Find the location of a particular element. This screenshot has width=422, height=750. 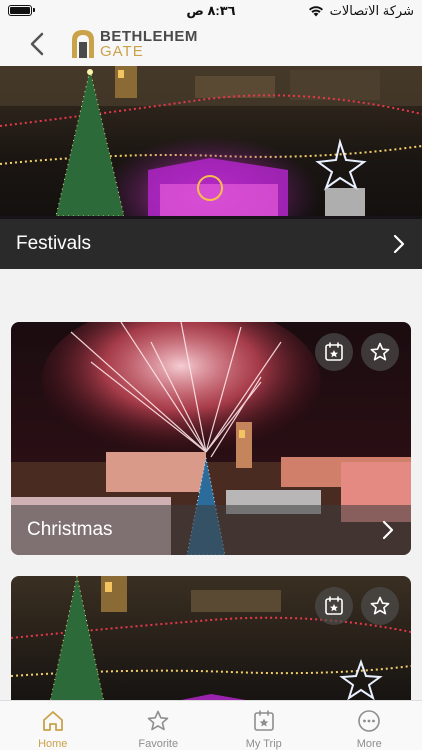

more-icon is located at coordinates (369, 721).